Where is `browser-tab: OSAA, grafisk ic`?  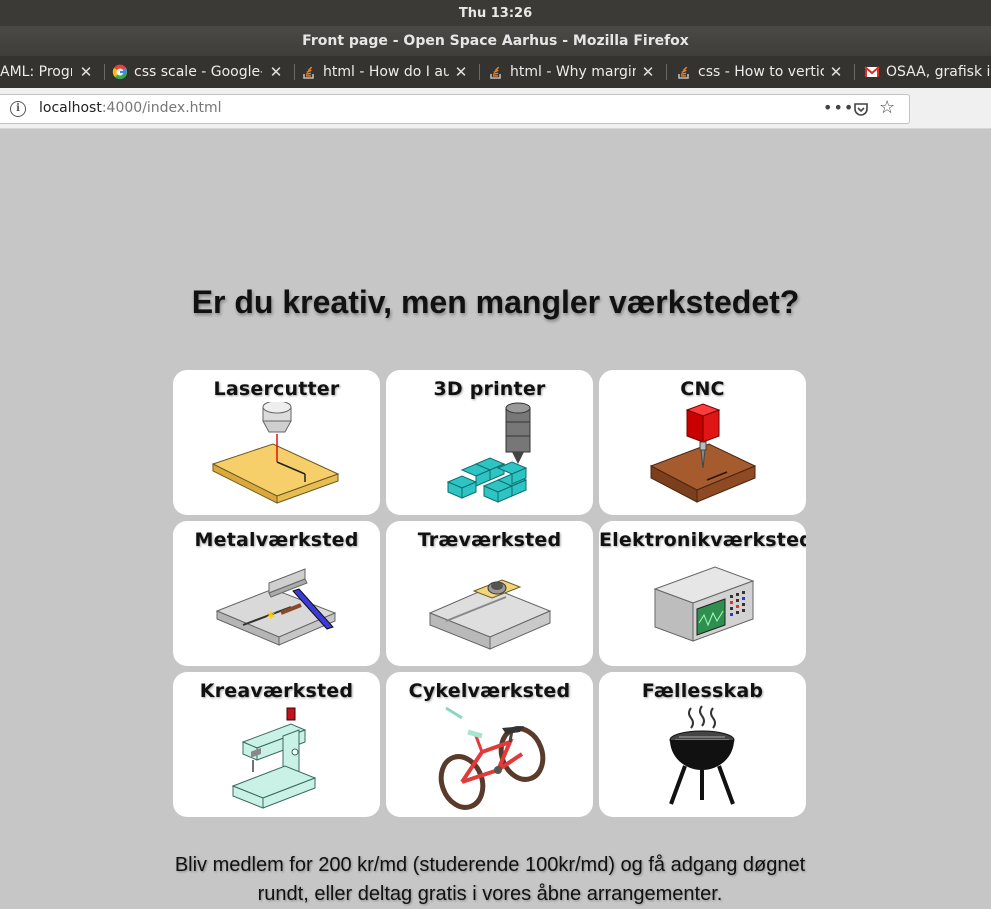
browser-tab: OSAA, grafisk ic is located at coordinates (927, 72).